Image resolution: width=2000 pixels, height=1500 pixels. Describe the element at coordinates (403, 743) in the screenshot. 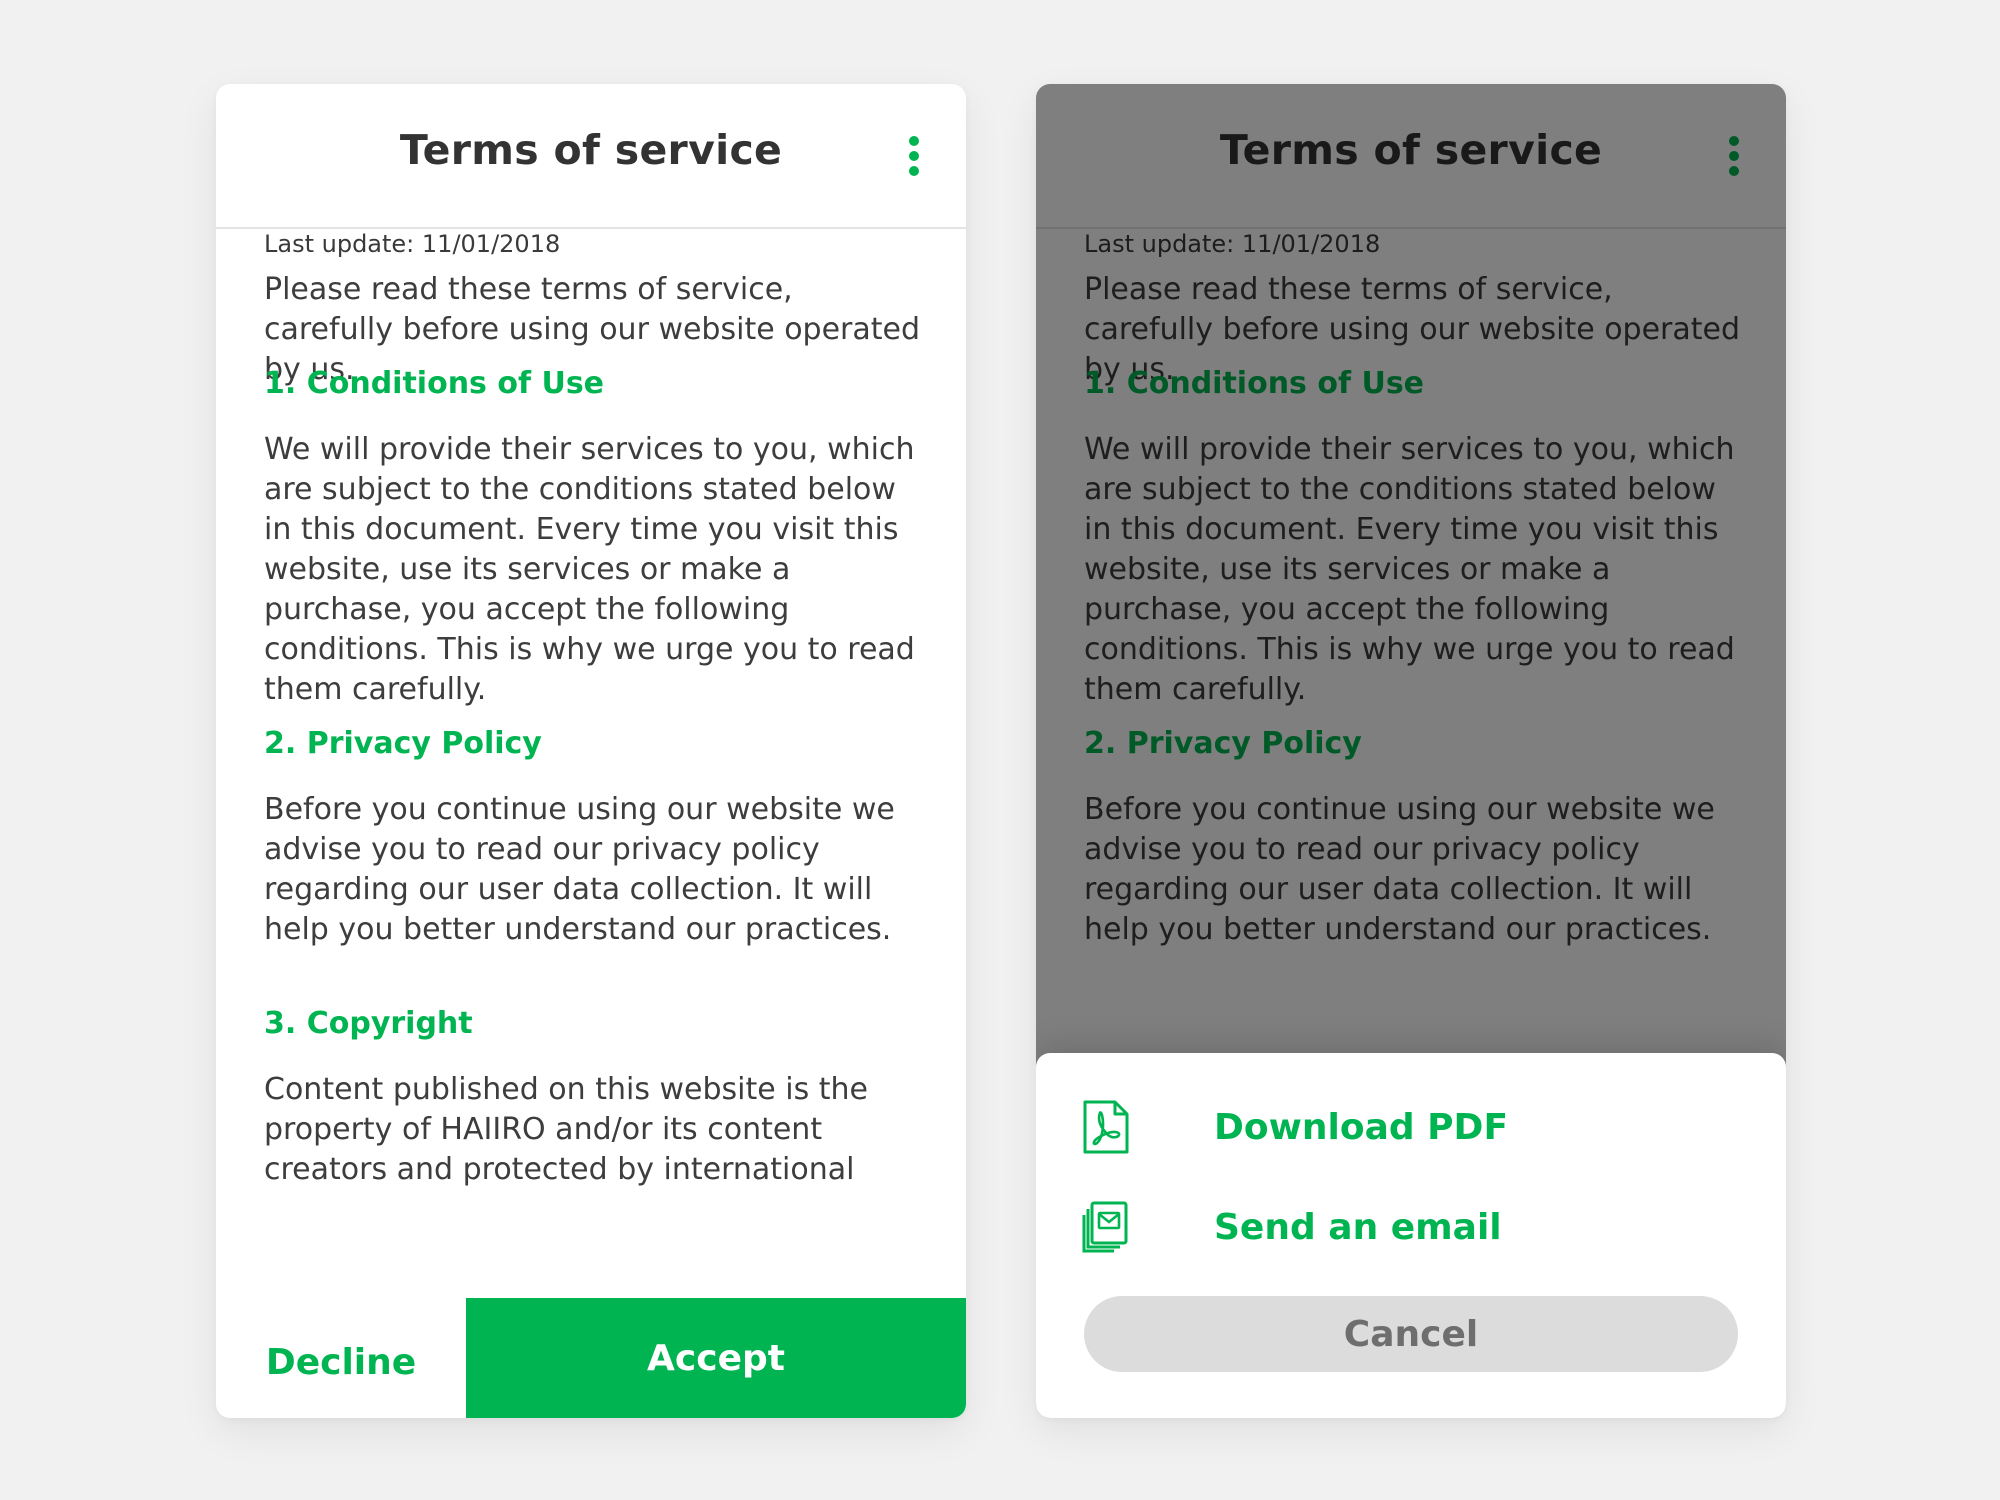

I see `section-title: 2. Privacy Policy` at that location.